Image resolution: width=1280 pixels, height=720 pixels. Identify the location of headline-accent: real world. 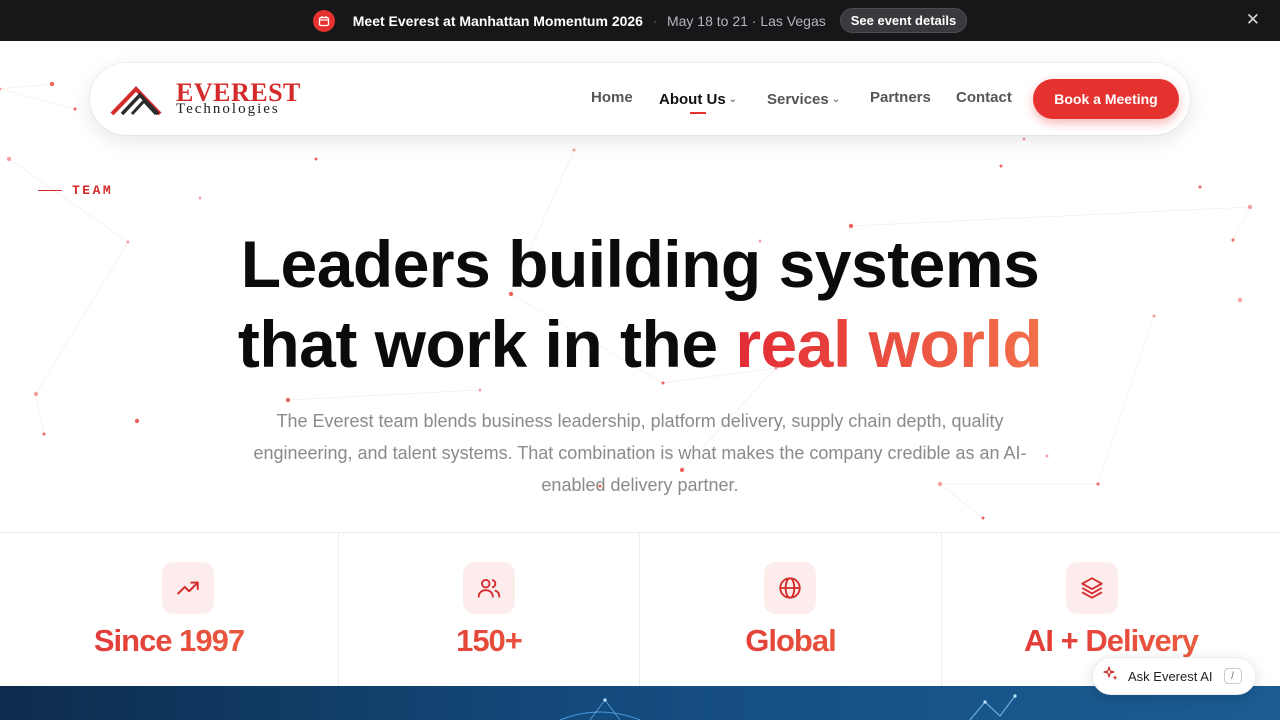
(889, 344).